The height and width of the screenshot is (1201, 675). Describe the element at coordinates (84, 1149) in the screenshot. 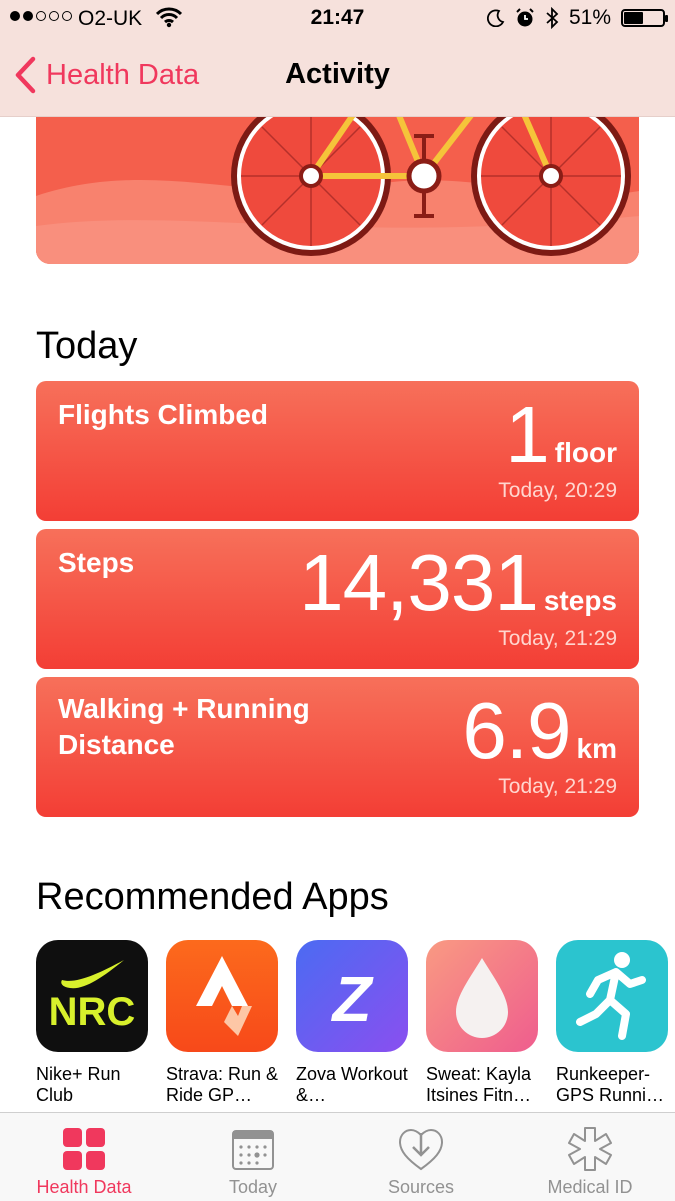

I see `health-data-icon` at that location.